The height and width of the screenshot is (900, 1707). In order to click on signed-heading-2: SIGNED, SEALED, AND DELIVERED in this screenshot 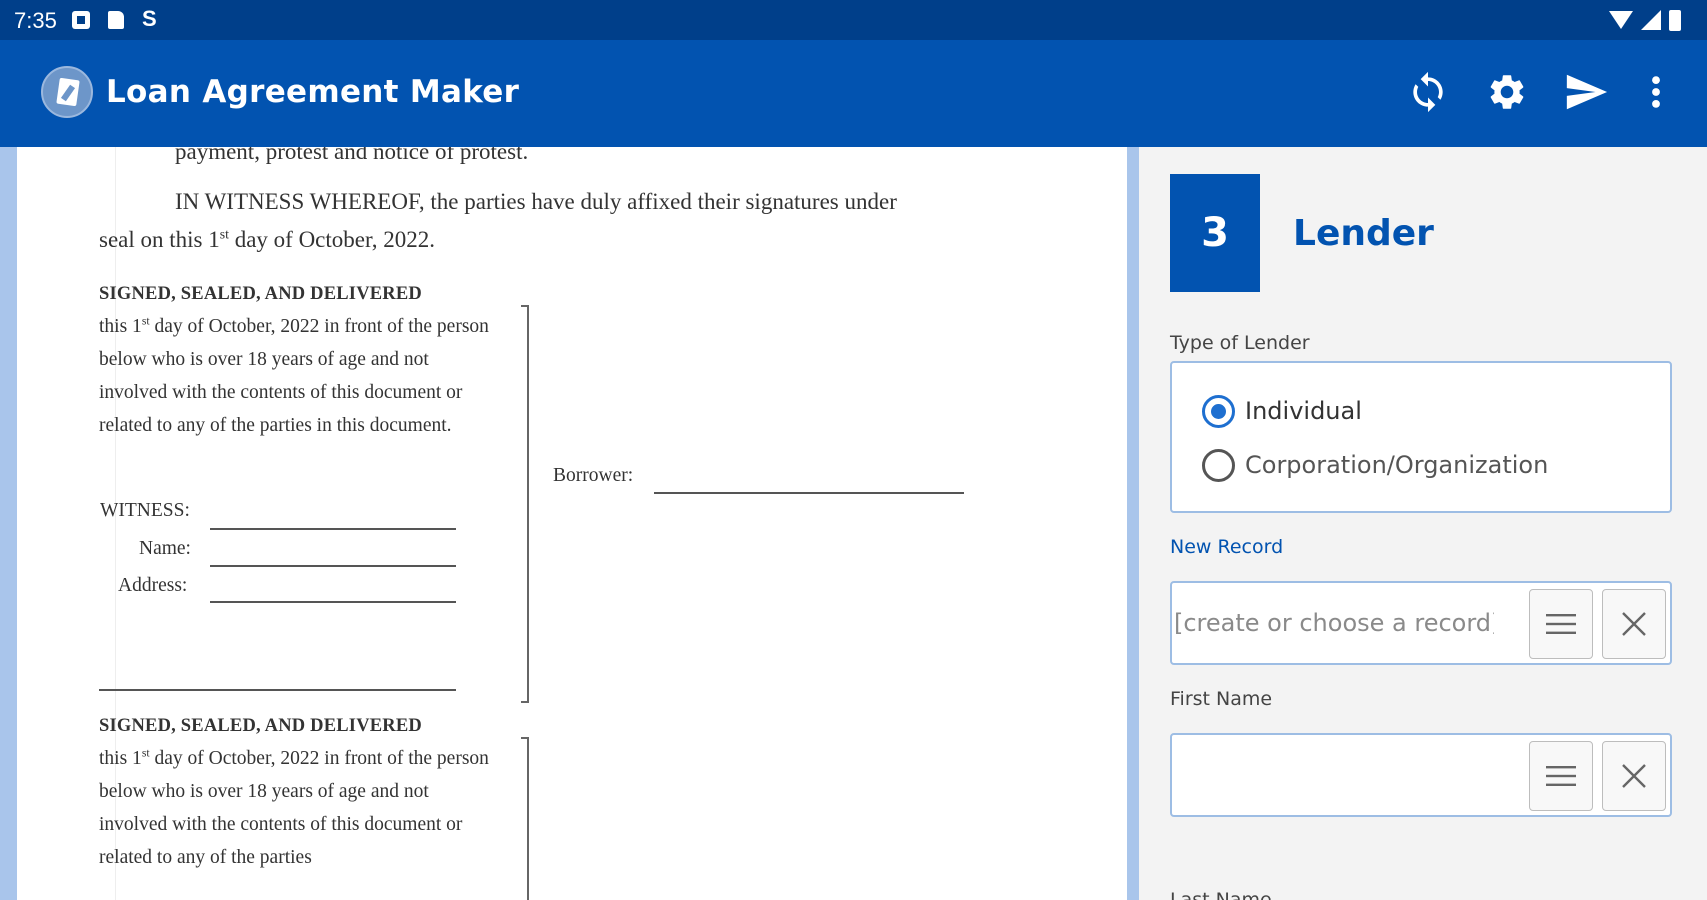, I will do `click(260, 726)`.